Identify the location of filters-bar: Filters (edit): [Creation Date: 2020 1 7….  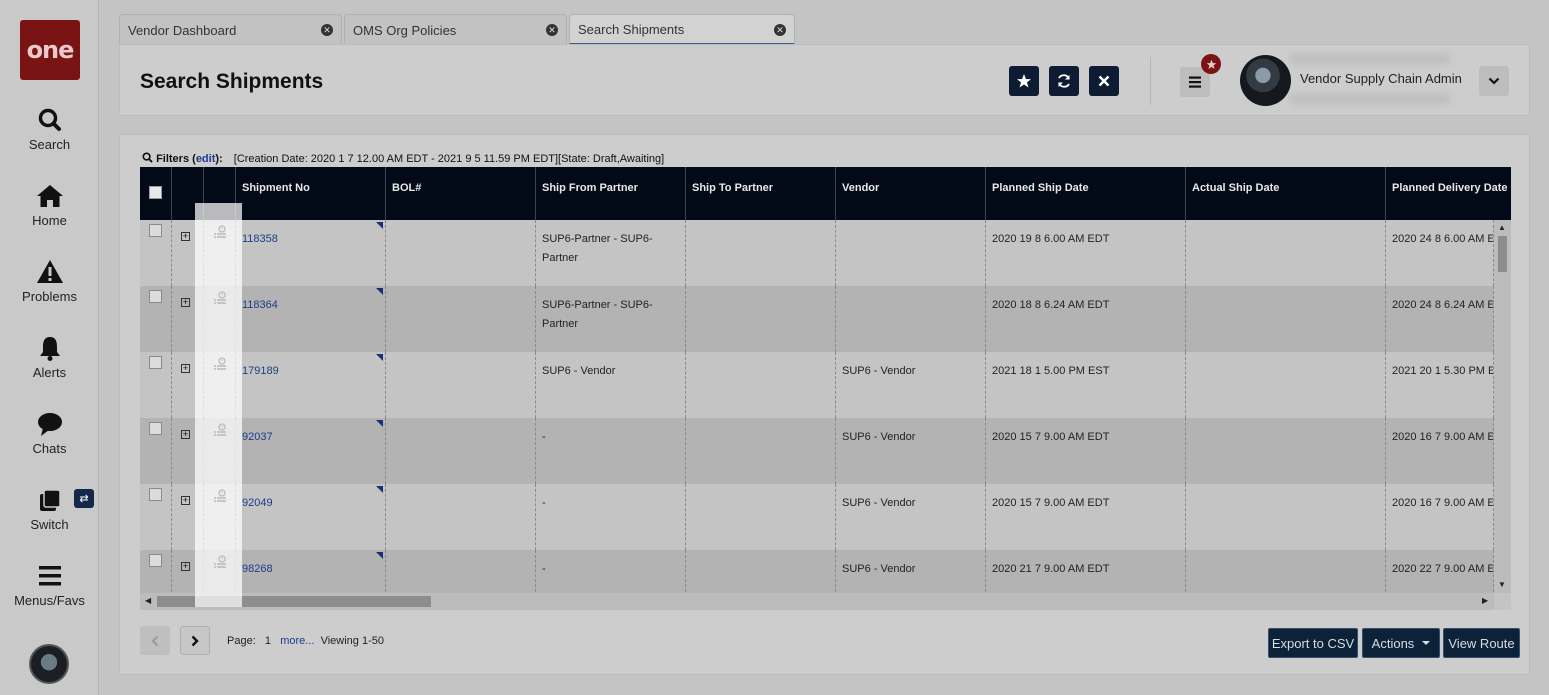
(403, 158).